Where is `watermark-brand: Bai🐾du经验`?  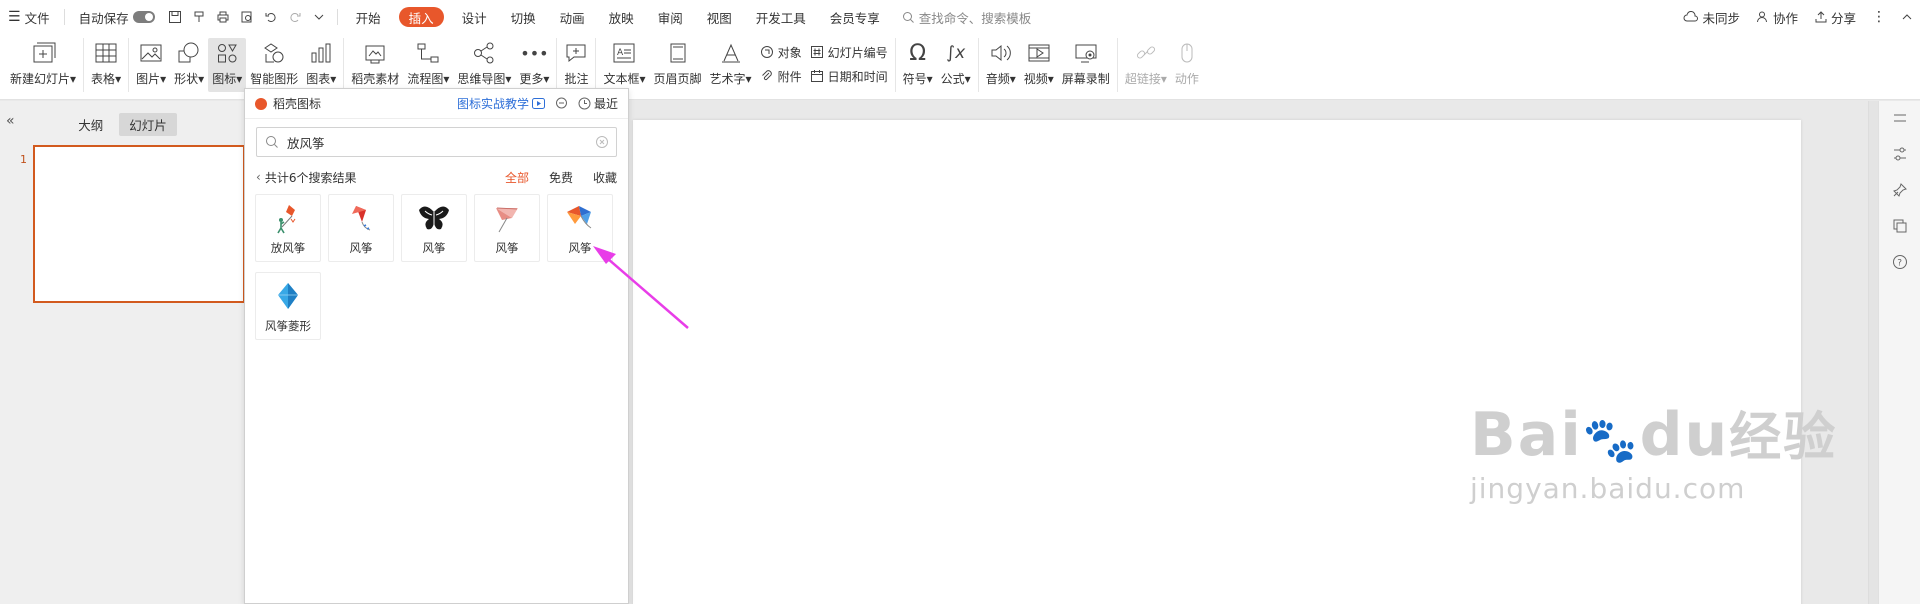 watermark-brand: Bai🐾du经验 is located at coordinates (1654, 435).